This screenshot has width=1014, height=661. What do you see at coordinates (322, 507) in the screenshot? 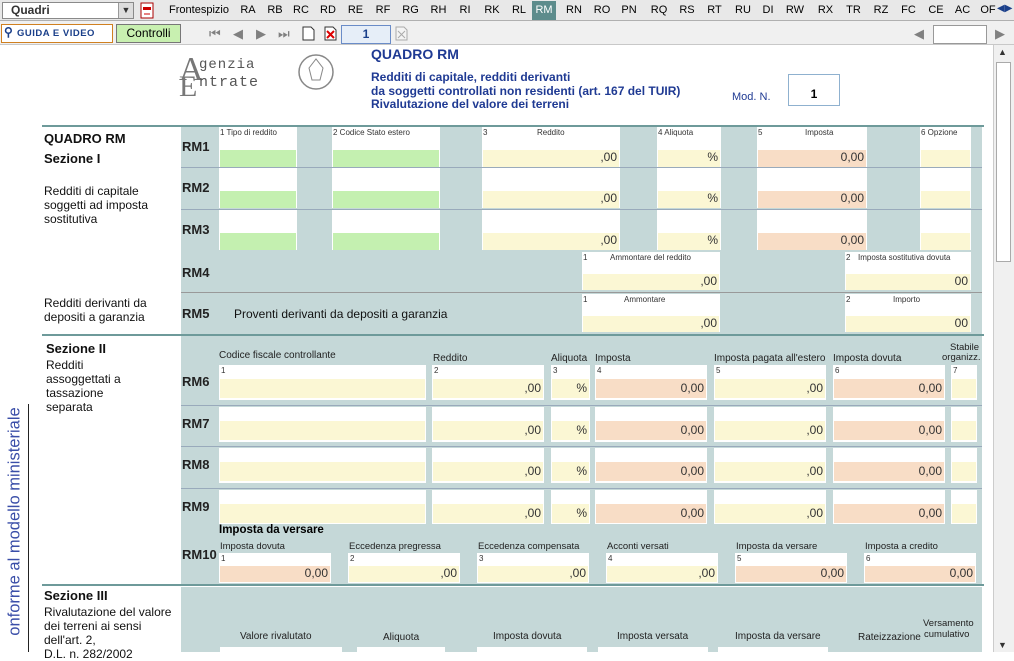
I see `rm9-cf-field` at bounding box center [322, 507].